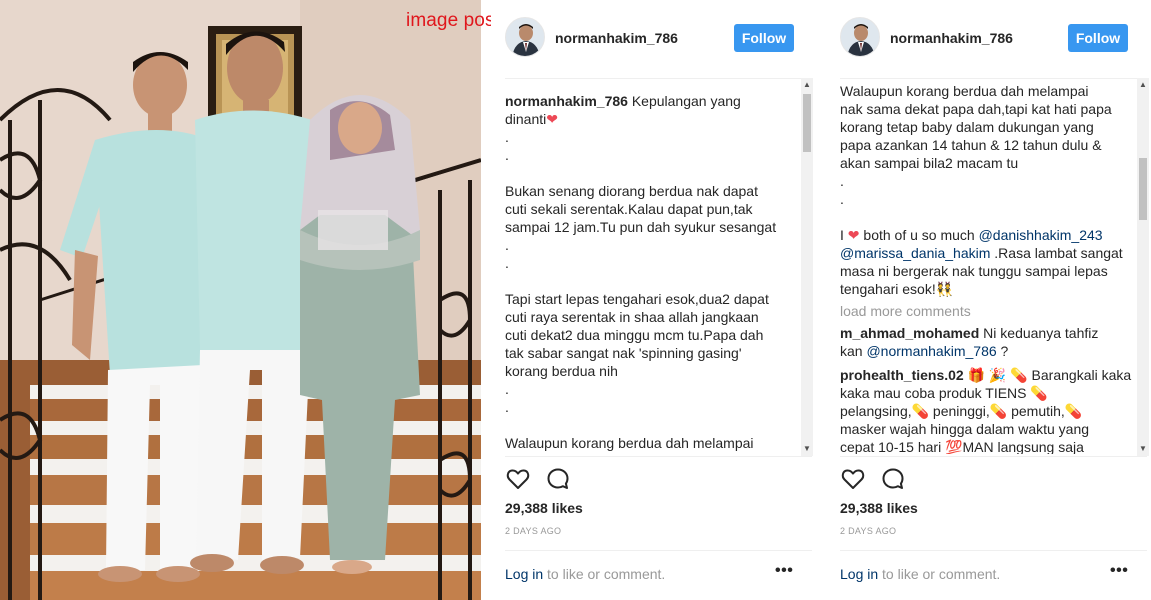  I want to click on comment-line: kaka mau coba produk TIENS 💊, so click(944, 393).